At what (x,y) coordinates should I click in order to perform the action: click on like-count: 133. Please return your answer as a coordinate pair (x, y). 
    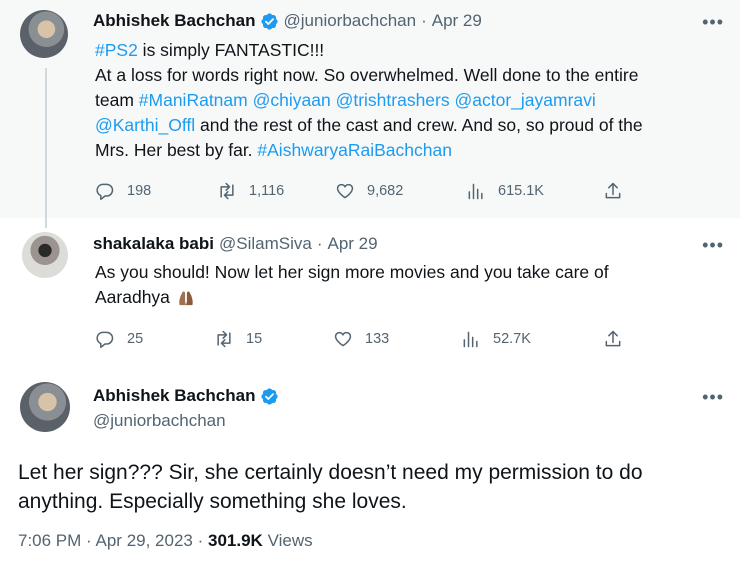
    Looking at the image, I should click on (377, 339).